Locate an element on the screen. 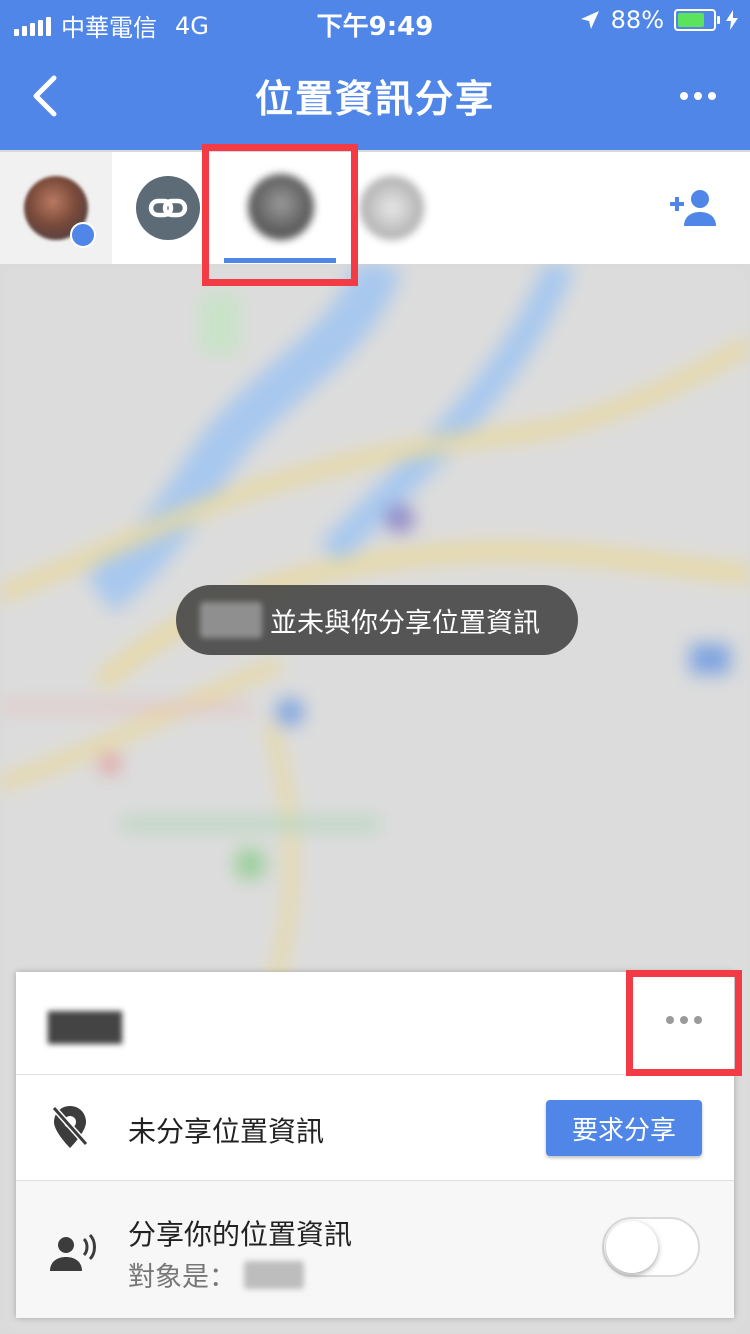  person-add-icon is located at coordinates (693, 208).